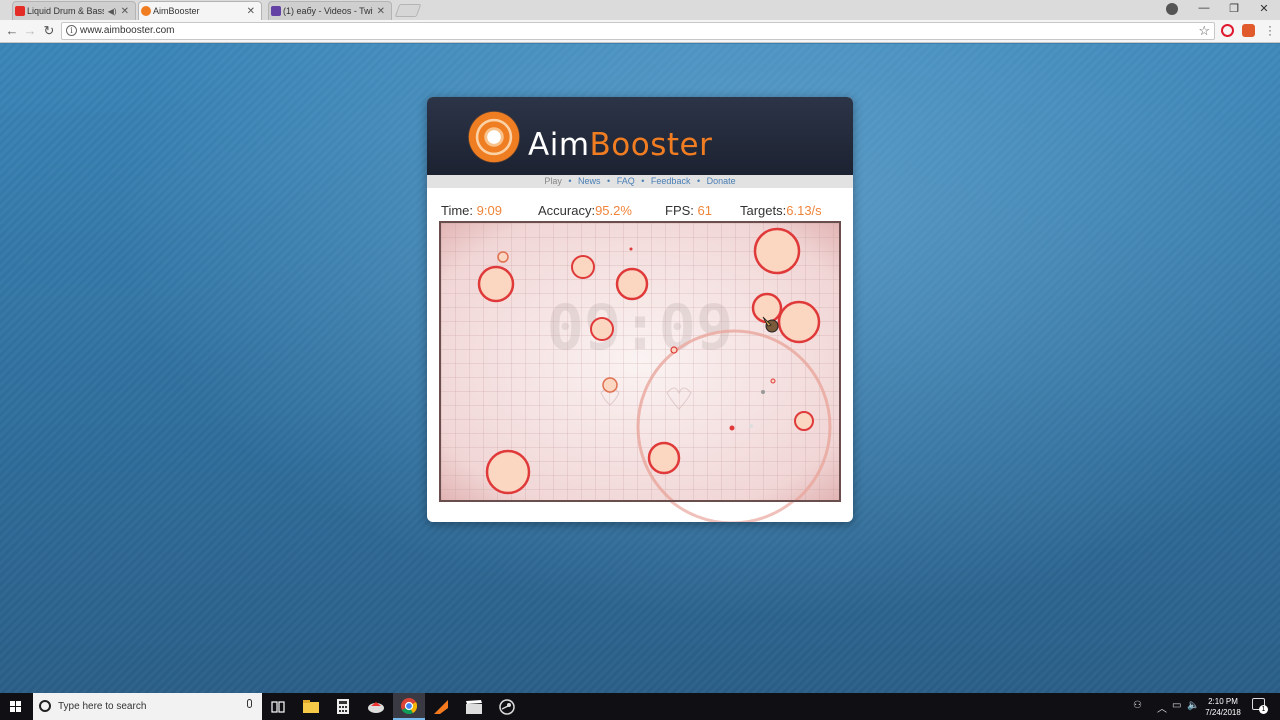 This screenshot has width=1280, height=720. I want to click on taskbar-search: Type here to search, so click(147, 706).